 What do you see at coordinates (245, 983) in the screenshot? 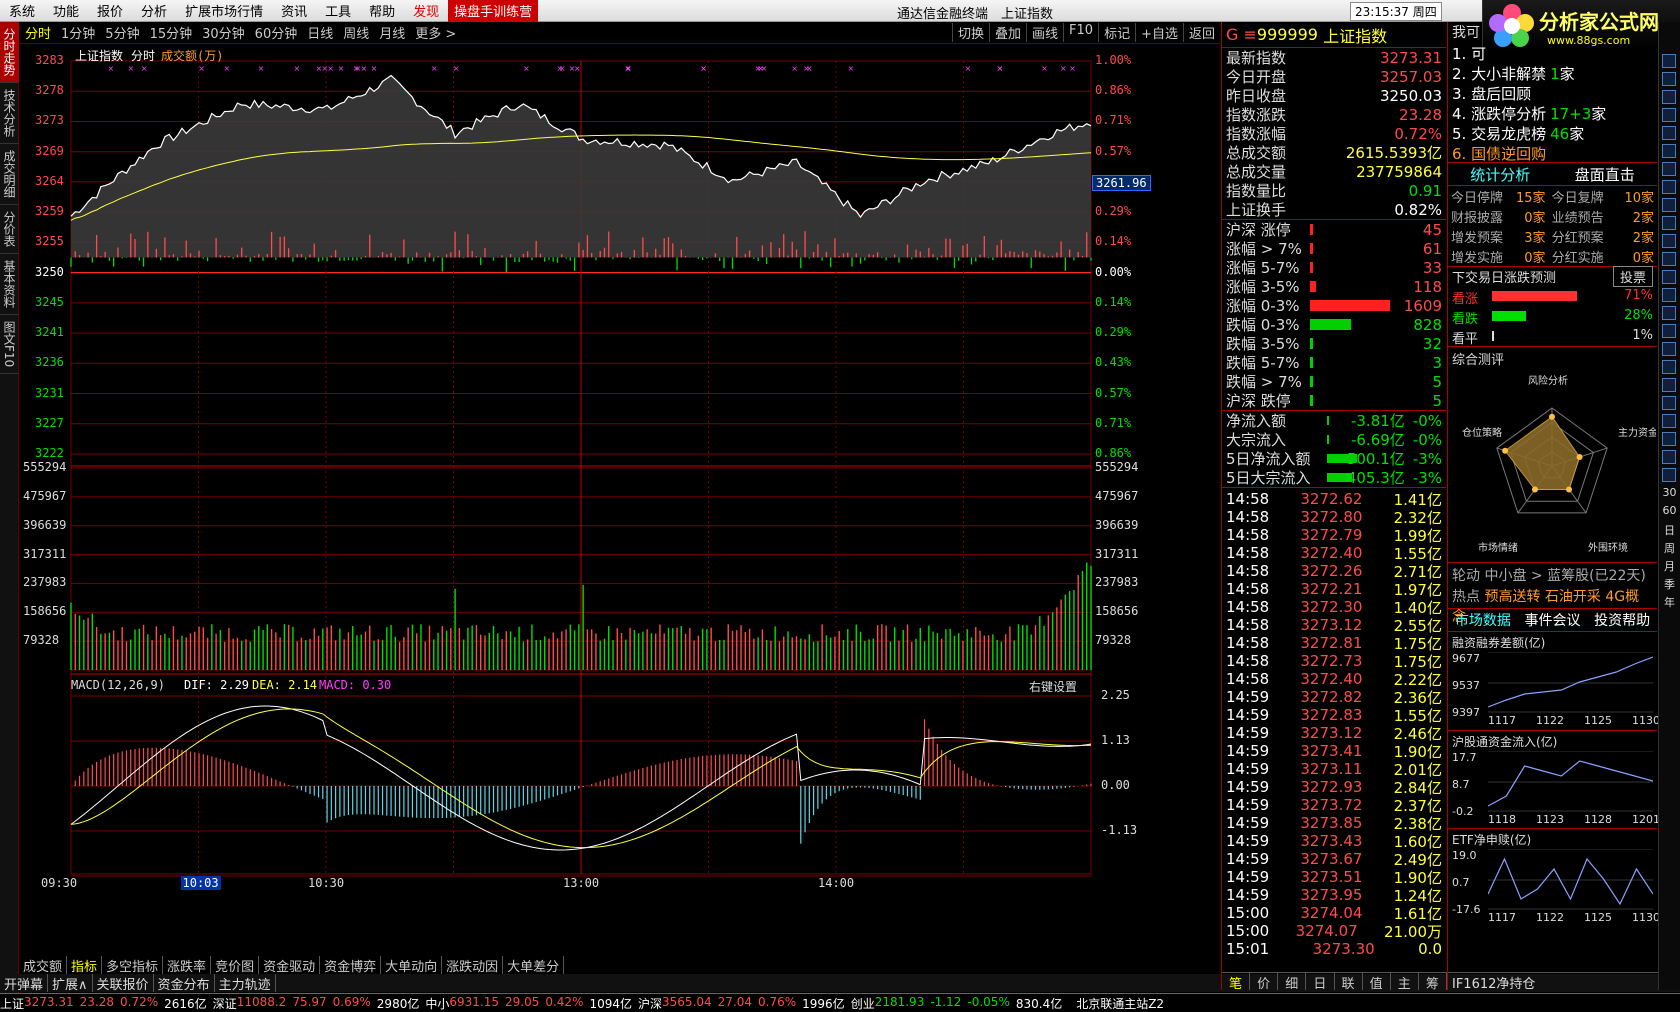
I see `tab-main-track: 主力轨迹` at bounding box center [245, 983].